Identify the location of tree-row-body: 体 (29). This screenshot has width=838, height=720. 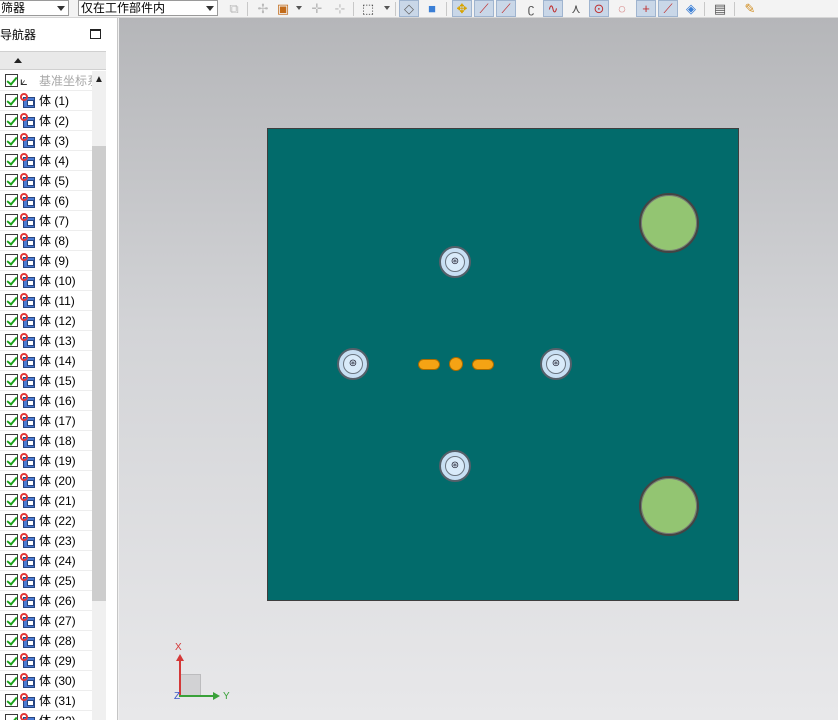
(46, 661).